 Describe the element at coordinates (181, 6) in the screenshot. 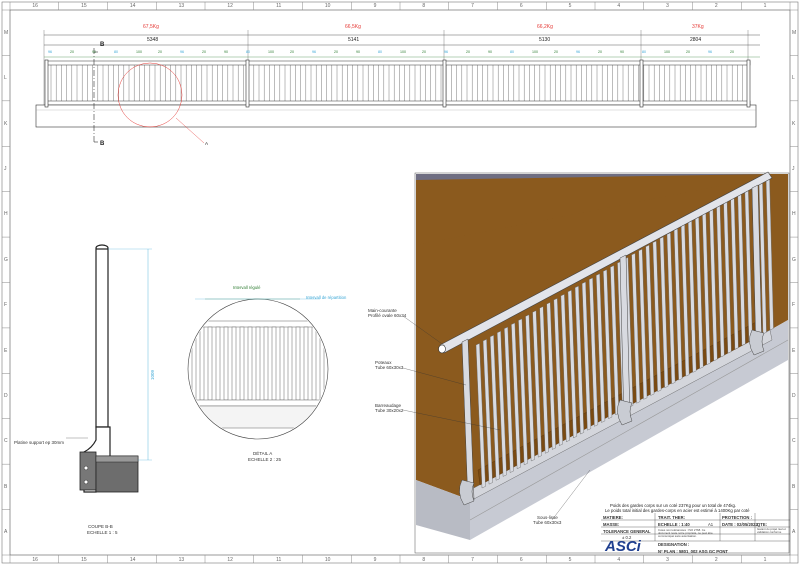

I see `zone-column-label: 13` at that location.